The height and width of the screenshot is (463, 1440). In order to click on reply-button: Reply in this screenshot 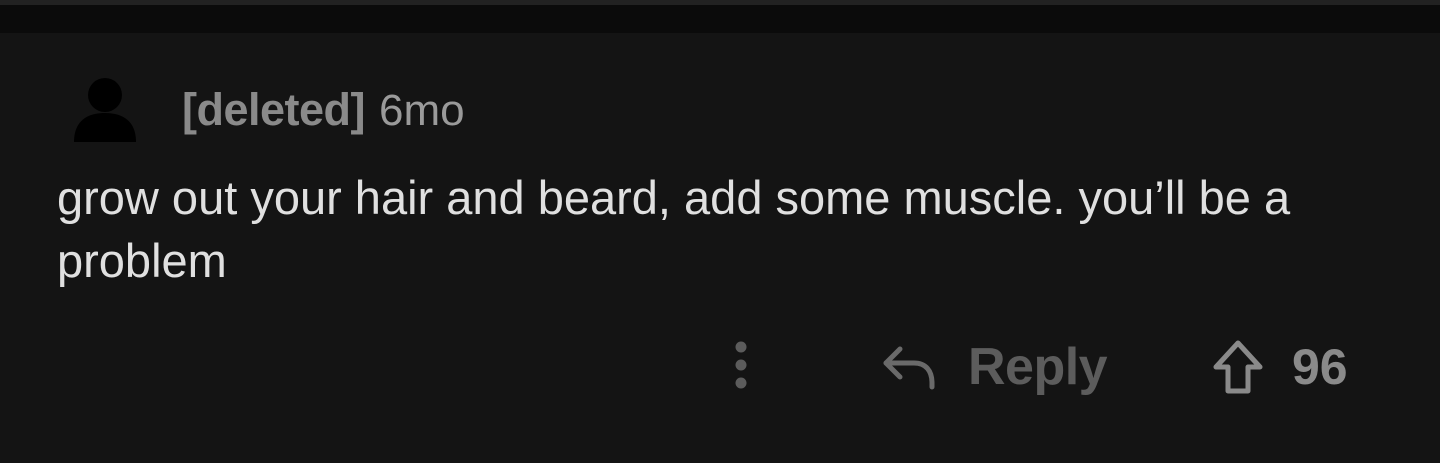, I will do `click(994, 367)`.